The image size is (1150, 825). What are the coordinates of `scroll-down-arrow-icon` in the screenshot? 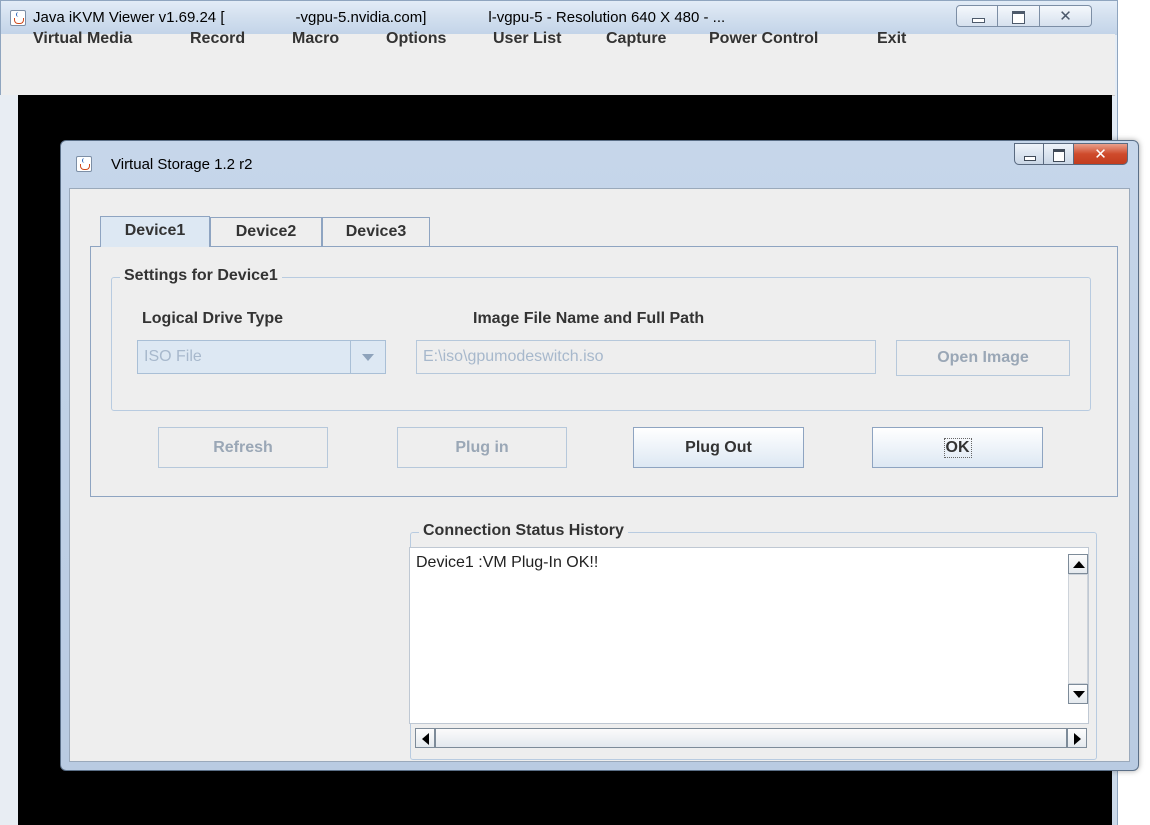 It's located at (1078, 694).